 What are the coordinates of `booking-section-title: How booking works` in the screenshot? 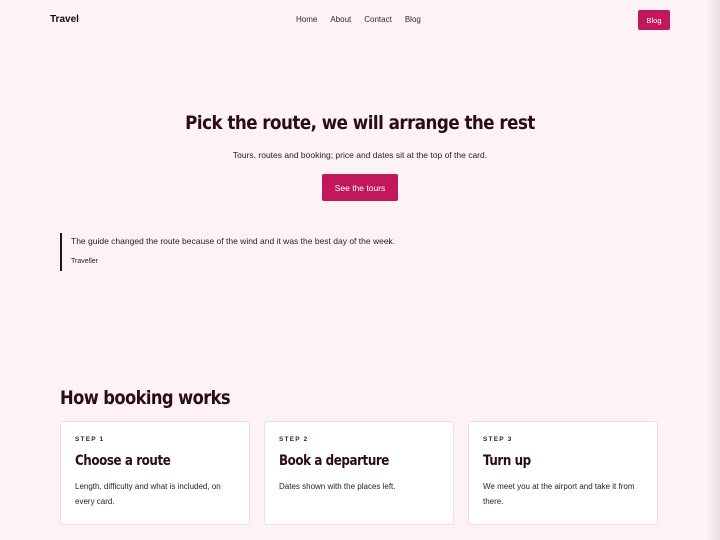 It's located at (145, 398).